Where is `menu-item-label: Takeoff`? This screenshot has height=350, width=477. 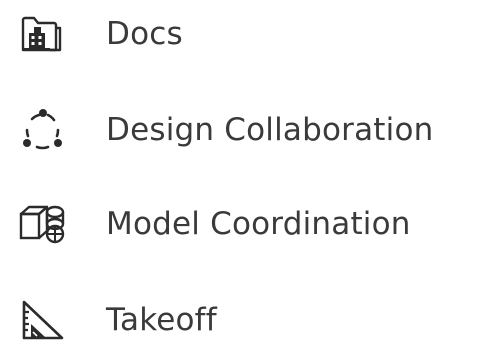 menu-item-label: Takeoff is located at coordinates (161, 320).